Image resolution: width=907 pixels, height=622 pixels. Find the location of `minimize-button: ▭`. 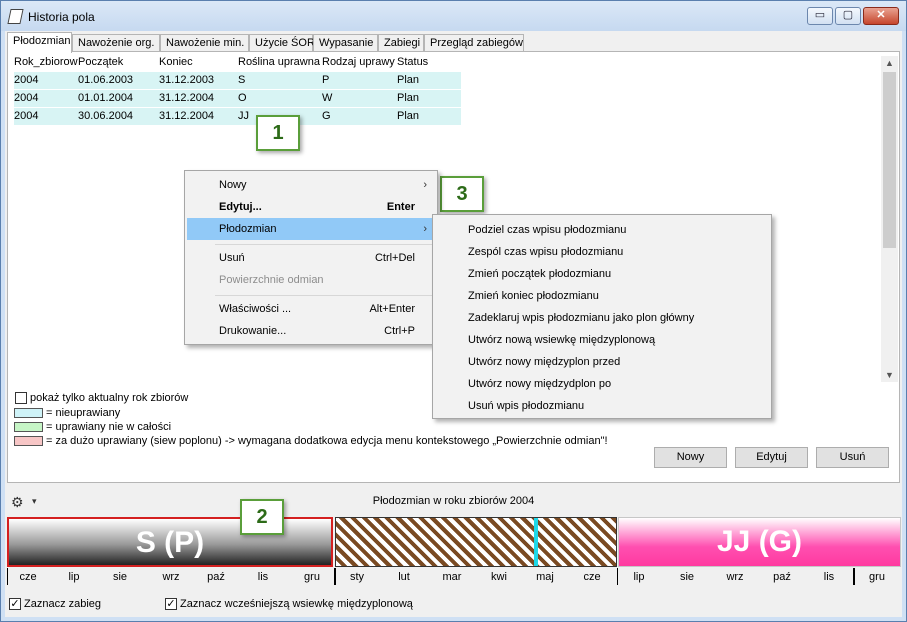

minimize-button: ▭ is located at coordinates (820, 16).